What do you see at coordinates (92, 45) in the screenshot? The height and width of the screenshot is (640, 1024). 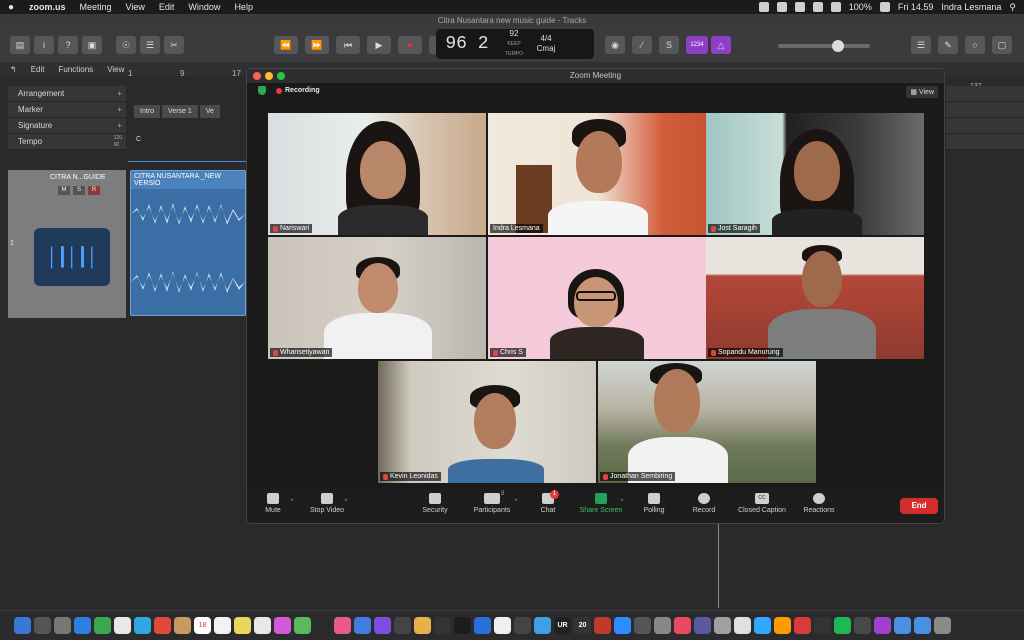 I see `toolbar-icon: ▣` at bounding box center [92, 45].